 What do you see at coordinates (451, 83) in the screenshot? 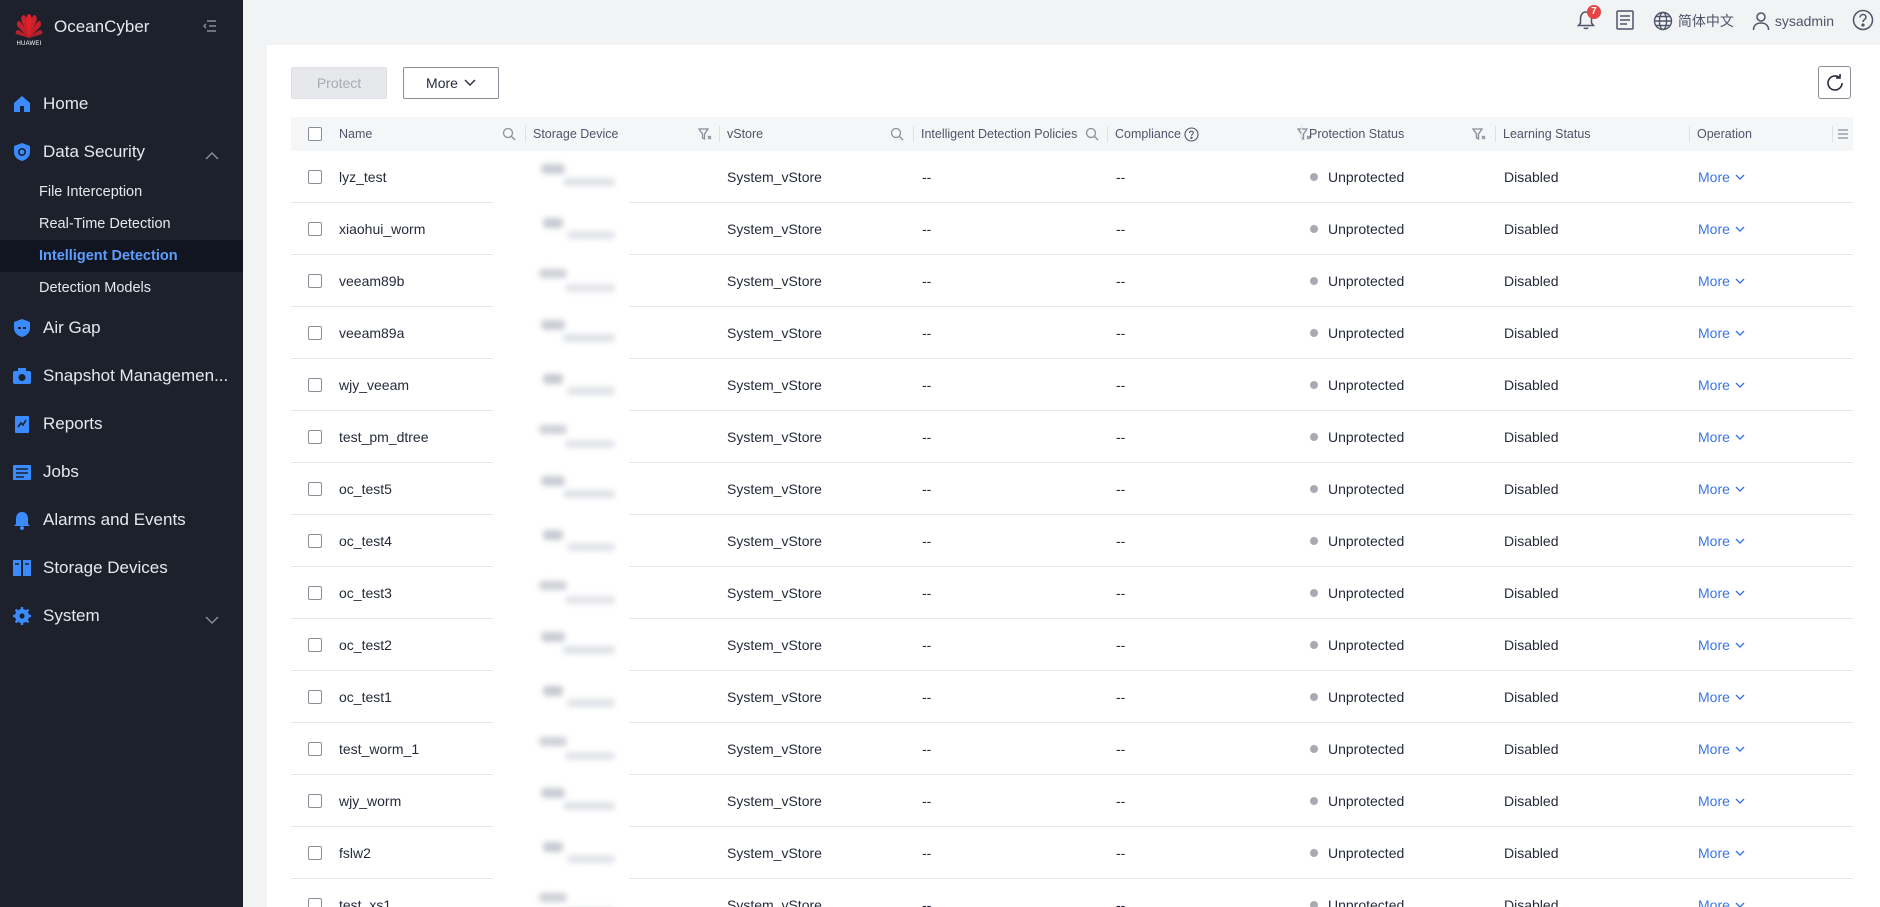
I see `more-actions-button: More` at bounding box center [451, 83].